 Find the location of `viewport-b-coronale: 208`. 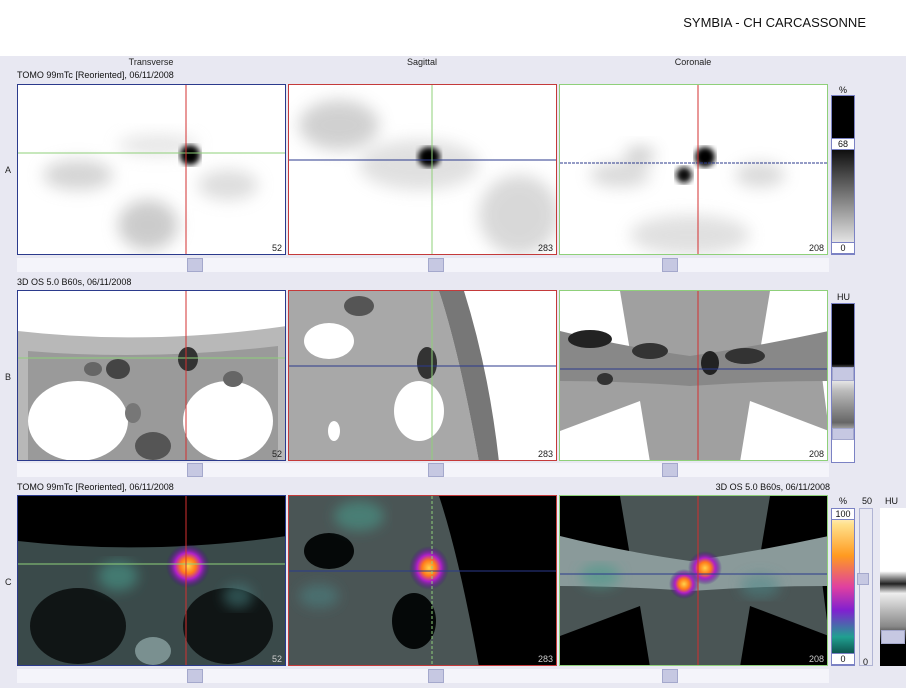

viewport-b-coronale: 208 is located at coordinates (693, 375).